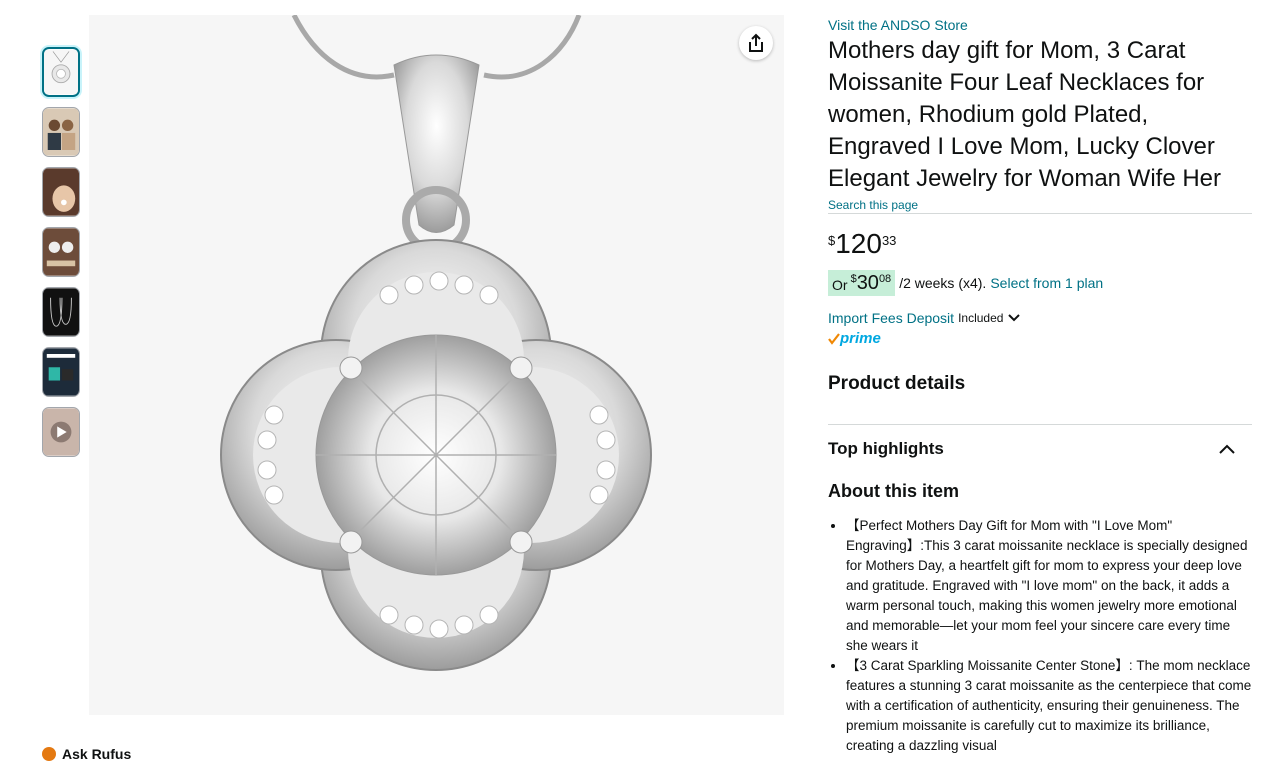 The image size is (1269, 762). What do you see at coordinates (885, 279) in the screenshot?
I see `installment-fraction: 08` at bounding box center [885, 279].